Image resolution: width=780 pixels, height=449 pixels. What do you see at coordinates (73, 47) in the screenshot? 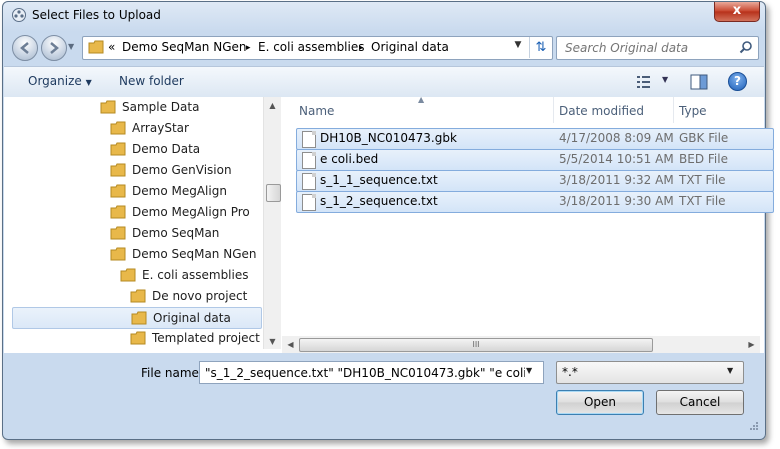
I see `history-dropdown-icon: ▼` at bounding box center [73, 47].